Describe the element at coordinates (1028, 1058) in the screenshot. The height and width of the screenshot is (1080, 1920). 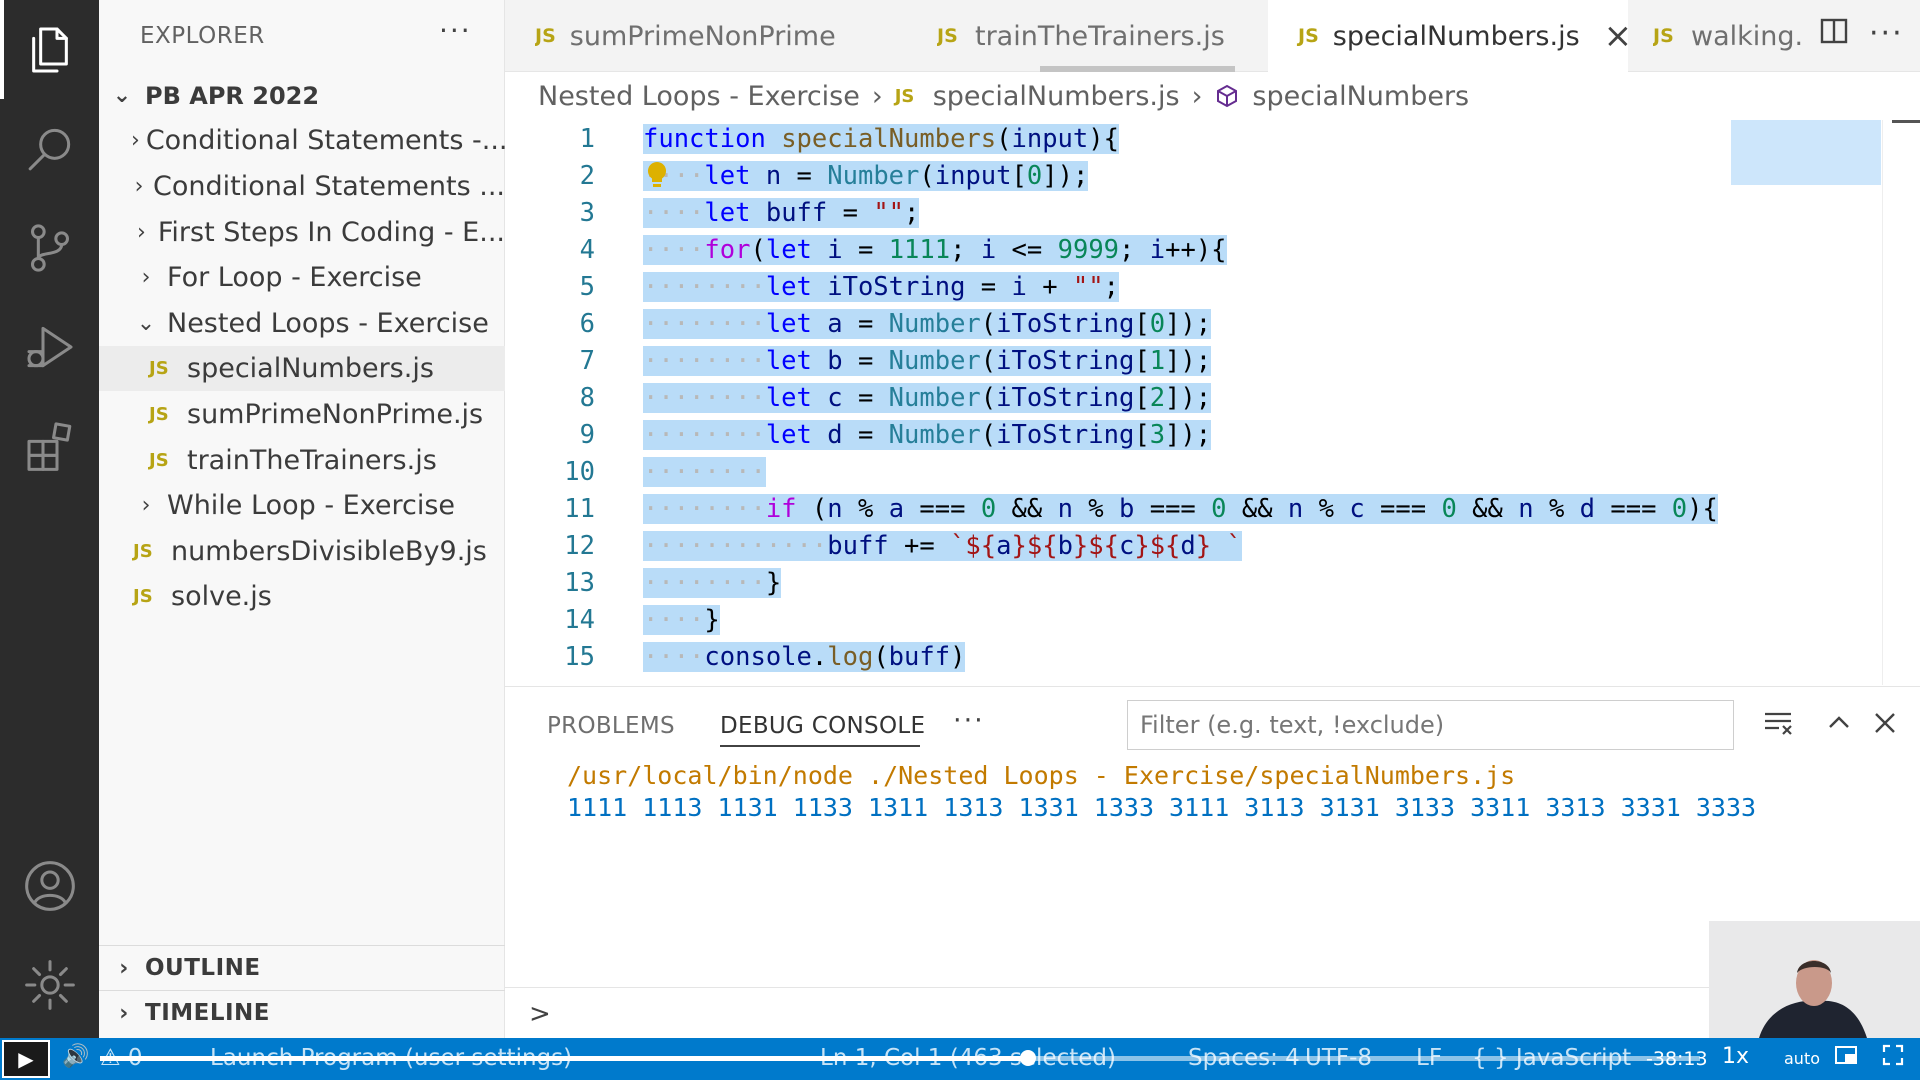
I see `video-progress-handle` at that location.